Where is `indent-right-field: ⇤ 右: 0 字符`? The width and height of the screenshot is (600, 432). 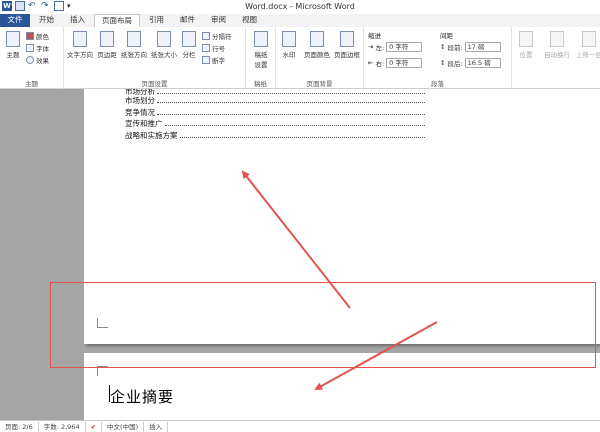
indent-right-field: ⇤ 右: 0 字符 is located at coordinates (395, 63).